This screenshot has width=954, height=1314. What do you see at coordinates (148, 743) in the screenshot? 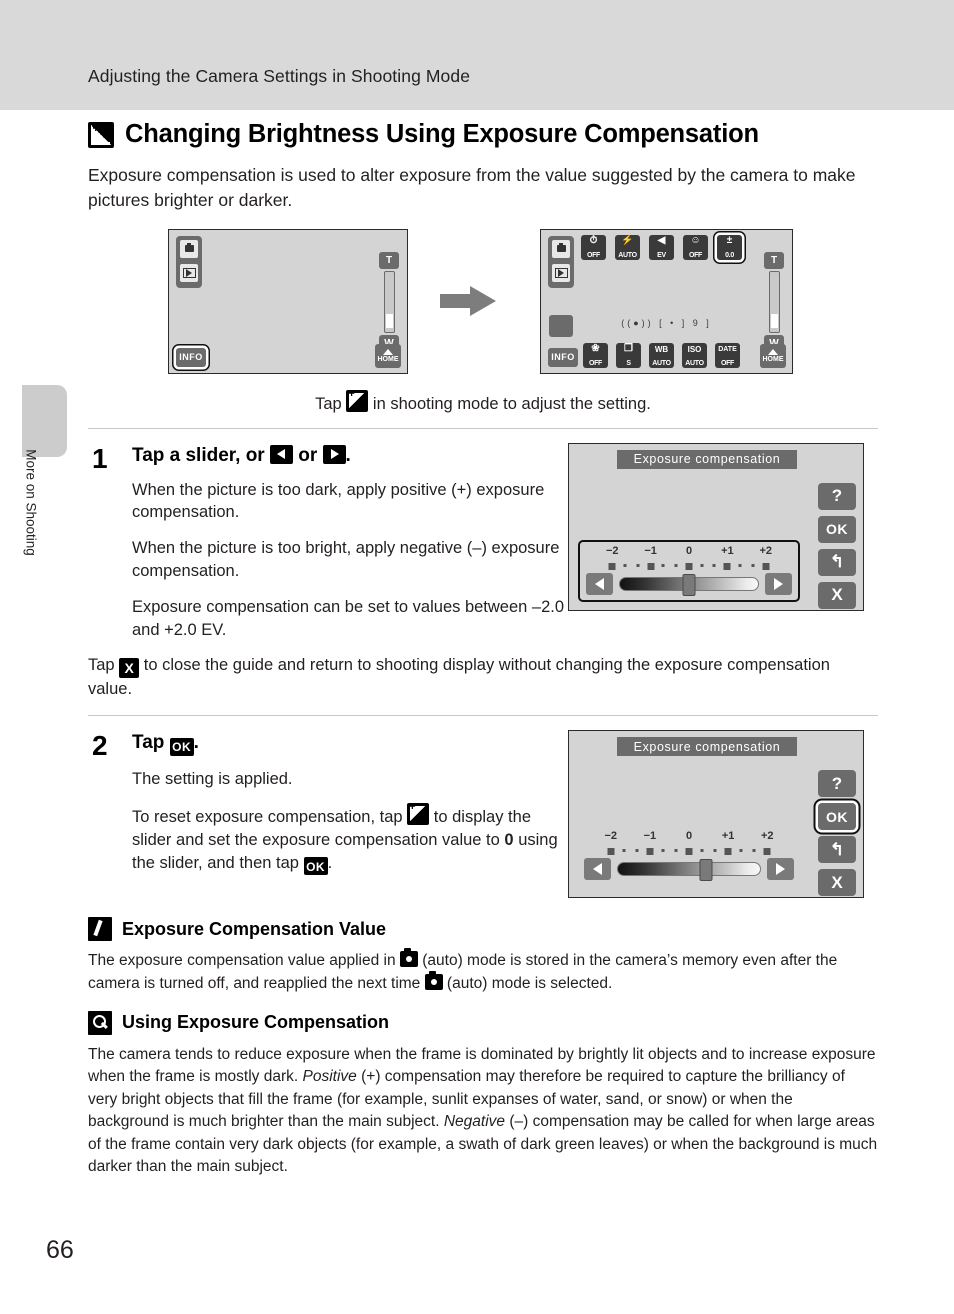
I see `step-2-heading-before: Tap` at bounding box center [148, 743].